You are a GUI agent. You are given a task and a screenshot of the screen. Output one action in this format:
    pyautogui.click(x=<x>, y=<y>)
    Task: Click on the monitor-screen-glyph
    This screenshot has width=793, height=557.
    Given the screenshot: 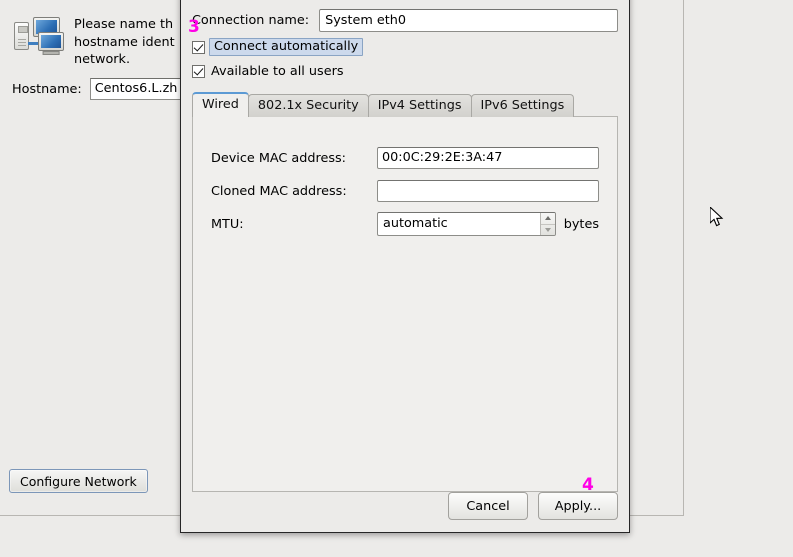 What is the action you would take?
    pyautogui.click(x=51, y=41)
    